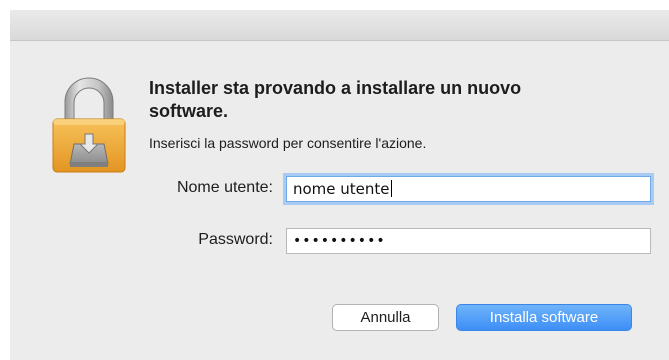 This screenshot has width=669, height=360. I want to click on lock-installer-icon, so click(89, 125).